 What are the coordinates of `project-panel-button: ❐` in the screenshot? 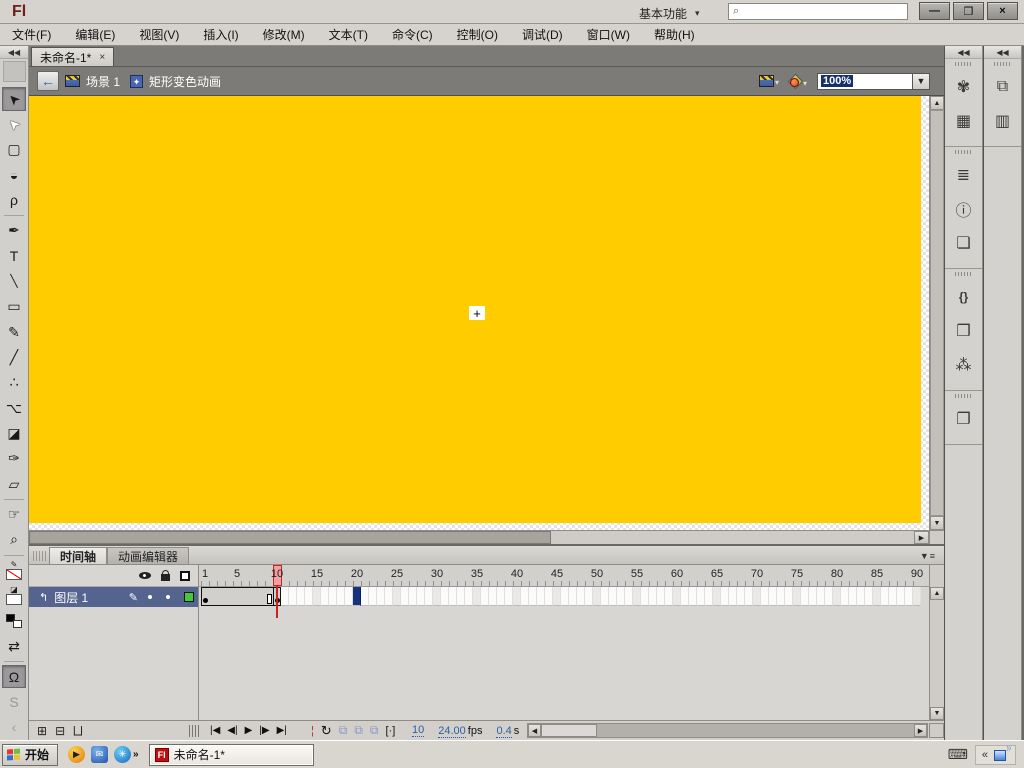 It's located at (964, 419).